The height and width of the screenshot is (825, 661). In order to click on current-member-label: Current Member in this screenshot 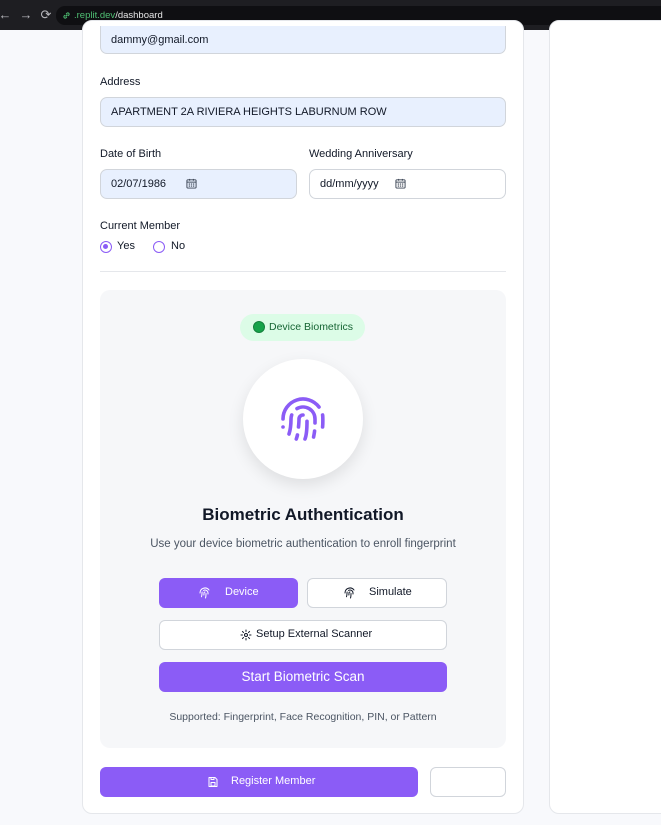, I will do `click(140, 226)`.